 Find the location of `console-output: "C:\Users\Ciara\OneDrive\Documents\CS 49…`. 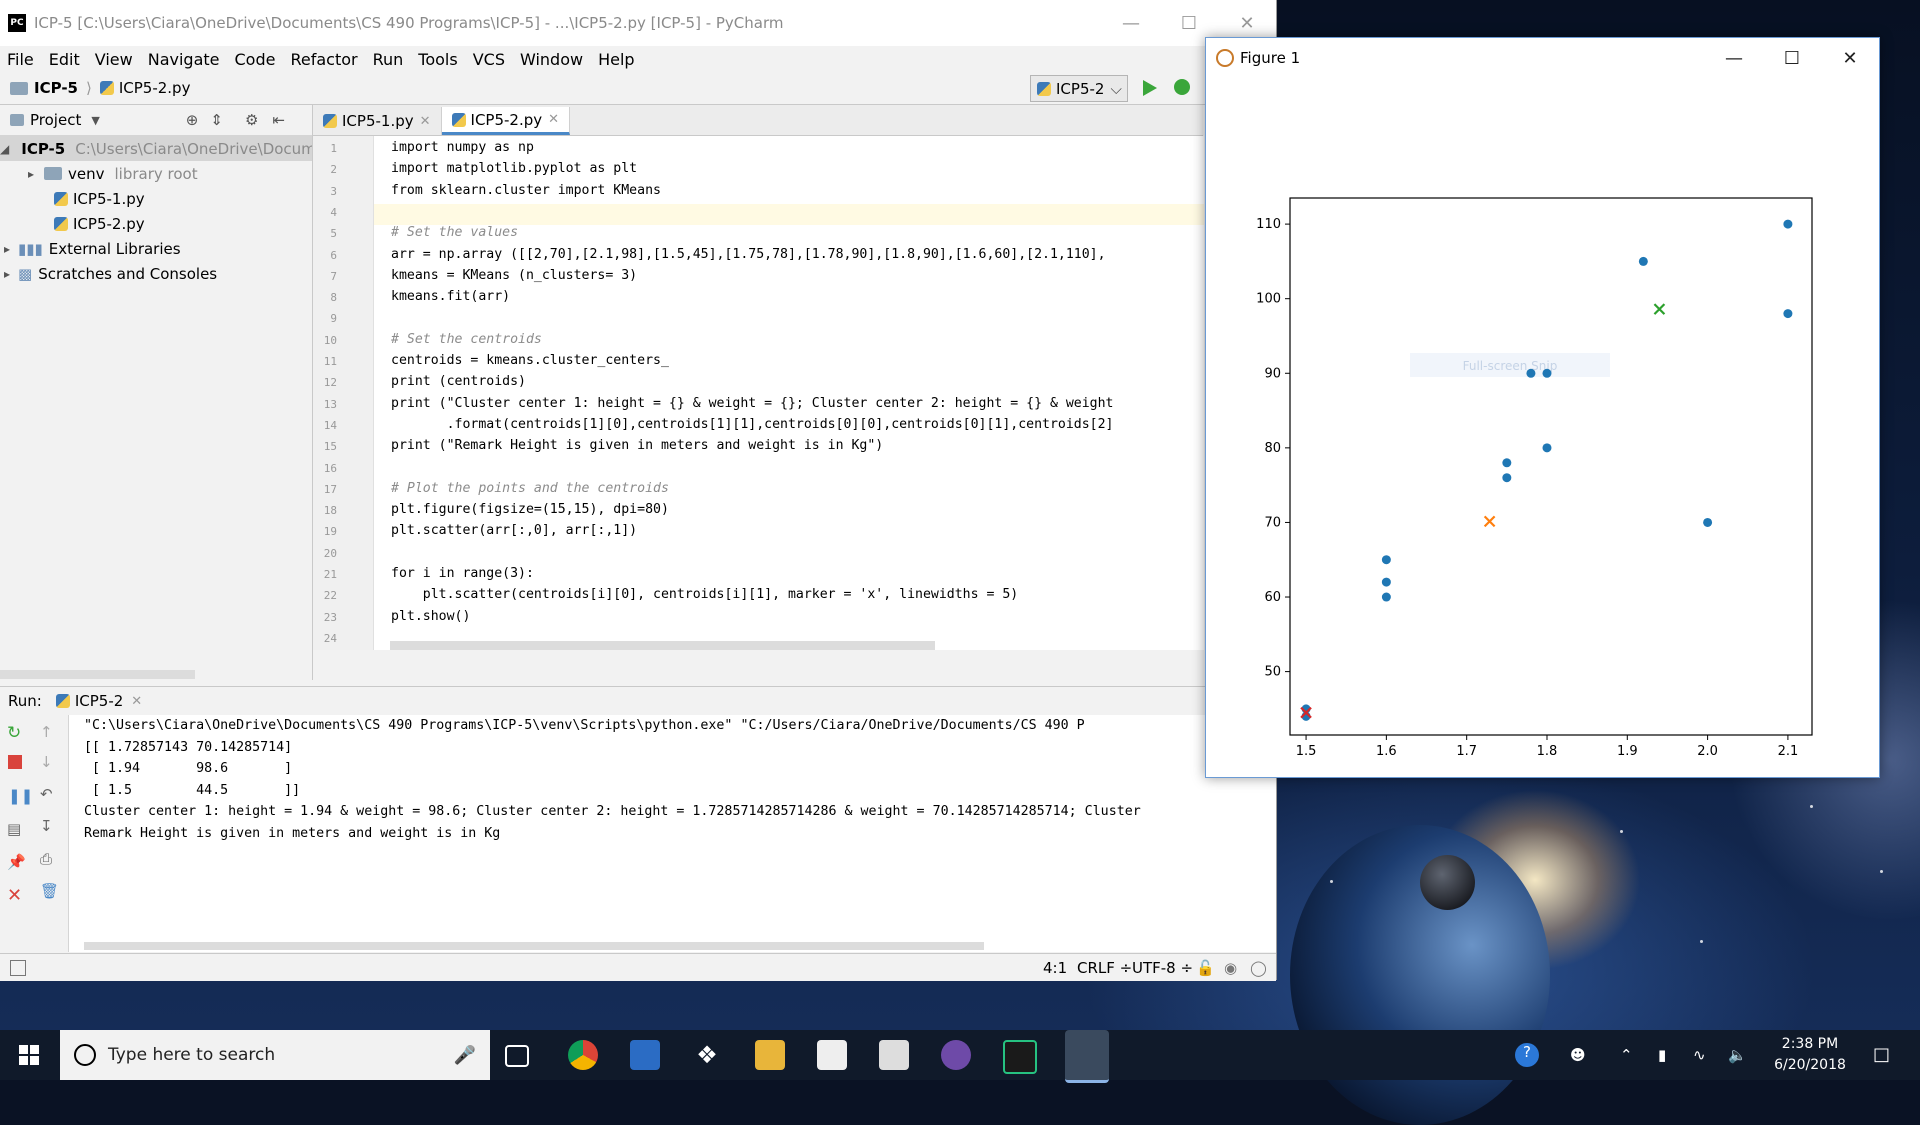

console-output: "C:\Users\Ciara\OneDrive\Documents\CS 49… is located at coordinates (672, 833).